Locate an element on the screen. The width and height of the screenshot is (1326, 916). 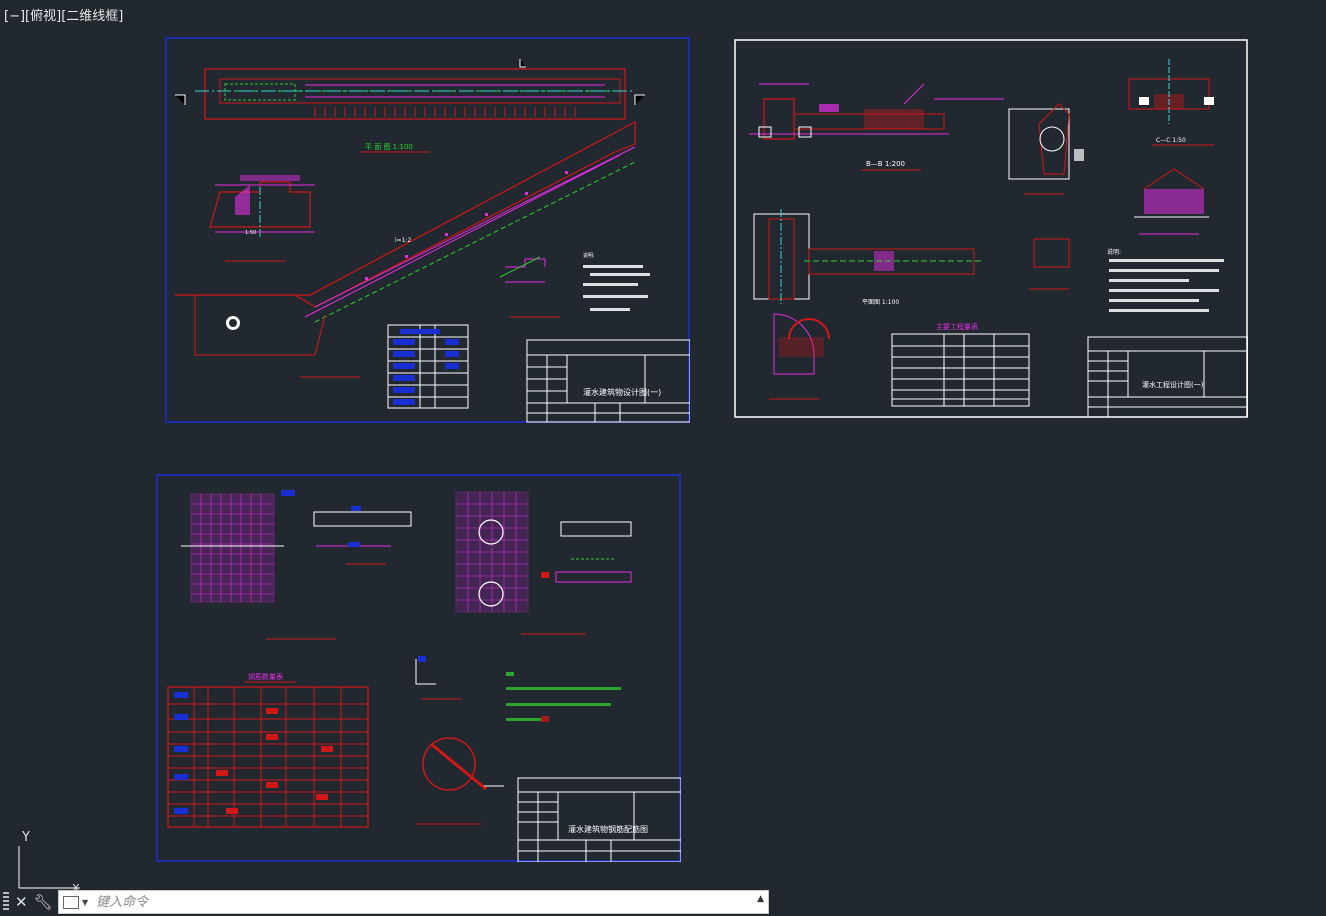
notes-title-2: 说明: is located at coordinates (1114, 252).